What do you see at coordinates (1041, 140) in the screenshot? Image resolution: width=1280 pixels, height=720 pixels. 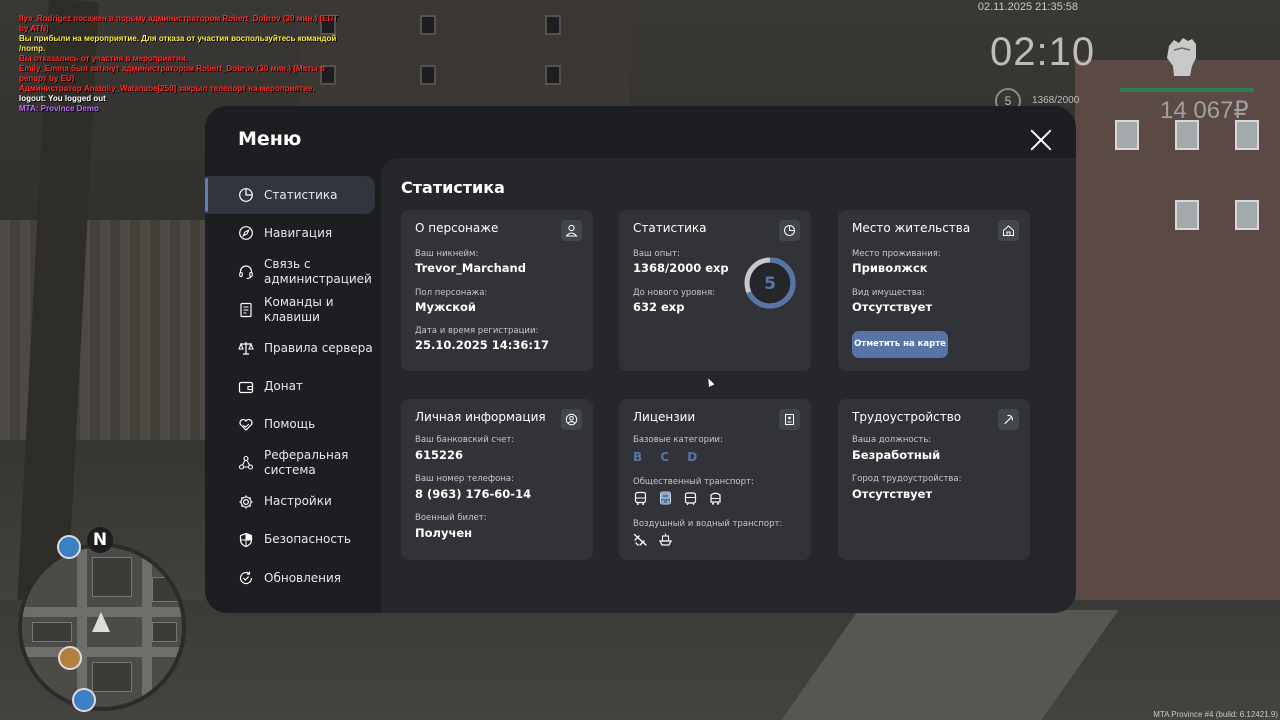 I see `close-button` at bounding box center [1041, 140].